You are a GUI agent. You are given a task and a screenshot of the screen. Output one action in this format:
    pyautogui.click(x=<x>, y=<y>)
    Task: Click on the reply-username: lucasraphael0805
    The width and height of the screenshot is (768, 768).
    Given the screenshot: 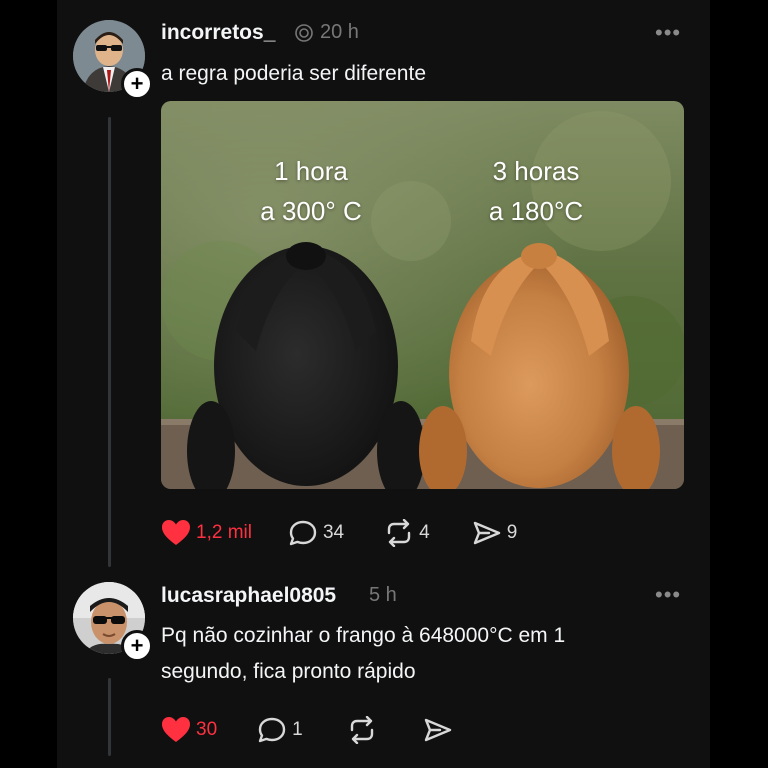 What is the action you would take?
    pyautogui.click(x=248, y=596)
    